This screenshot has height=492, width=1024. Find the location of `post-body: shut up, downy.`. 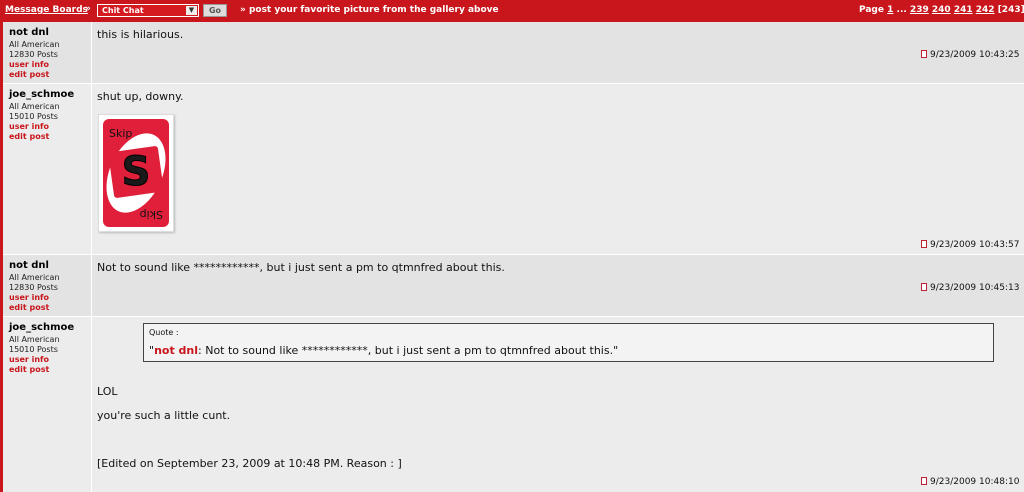

post-body: shut up, downy. is located at coordinates (140, 96).